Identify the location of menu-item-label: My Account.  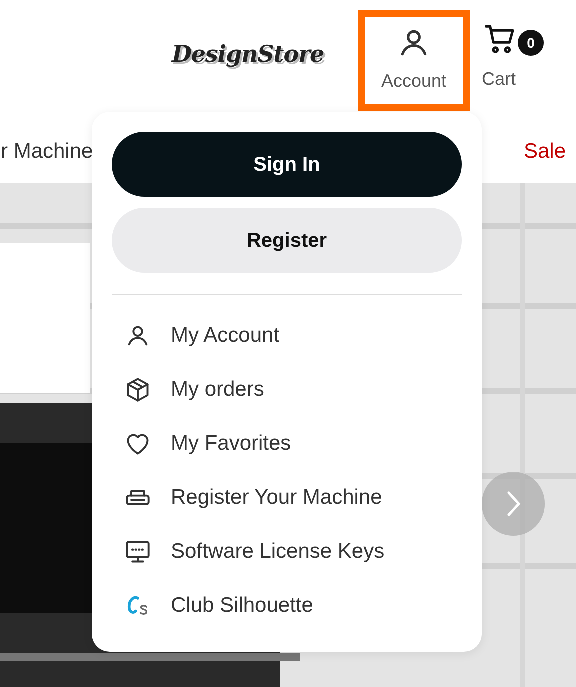
(225, 336).